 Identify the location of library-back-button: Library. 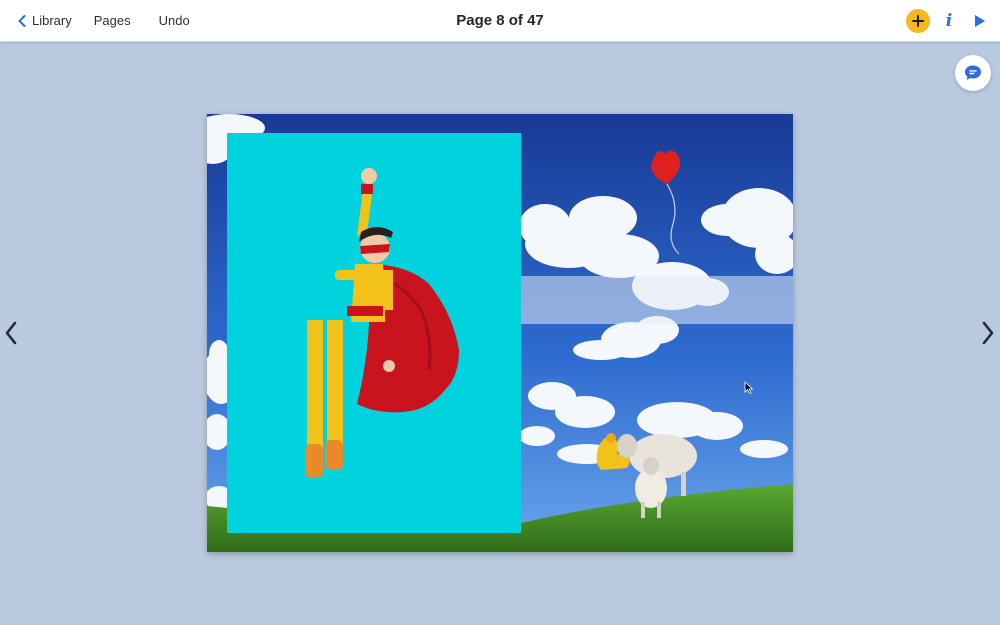
(45, 20).